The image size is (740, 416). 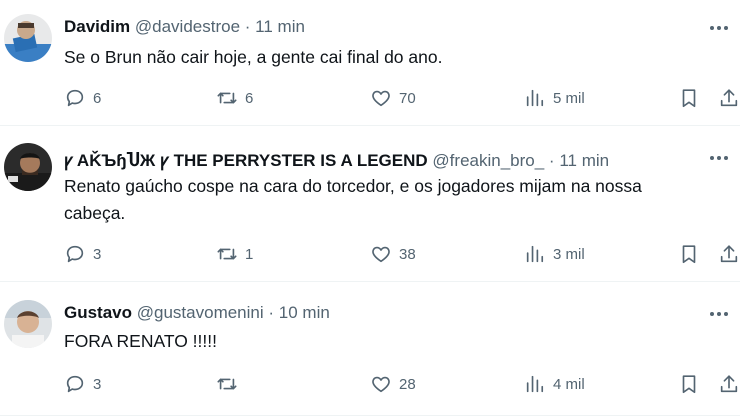 What do you see at coordinates (488, 160) in the screenshot?
I see `user-handle: @freakin_bro_` at bounding box center [488, 160].